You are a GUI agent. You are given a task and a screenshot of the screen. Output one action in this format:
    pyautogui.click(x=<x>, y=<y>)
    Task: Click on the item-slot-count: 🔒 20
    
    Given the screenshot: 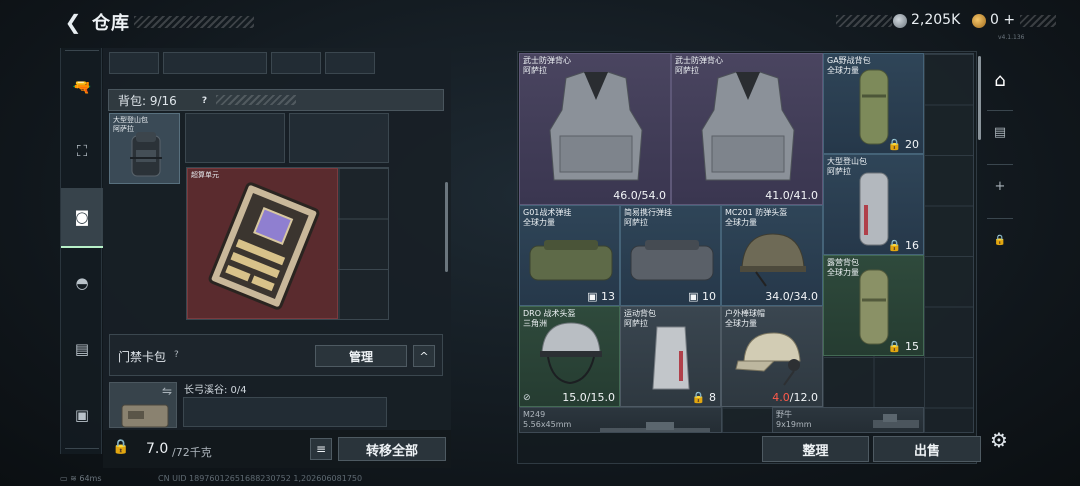 What is the action you would take?
    pyautogui.click(x=903, y=144)
    